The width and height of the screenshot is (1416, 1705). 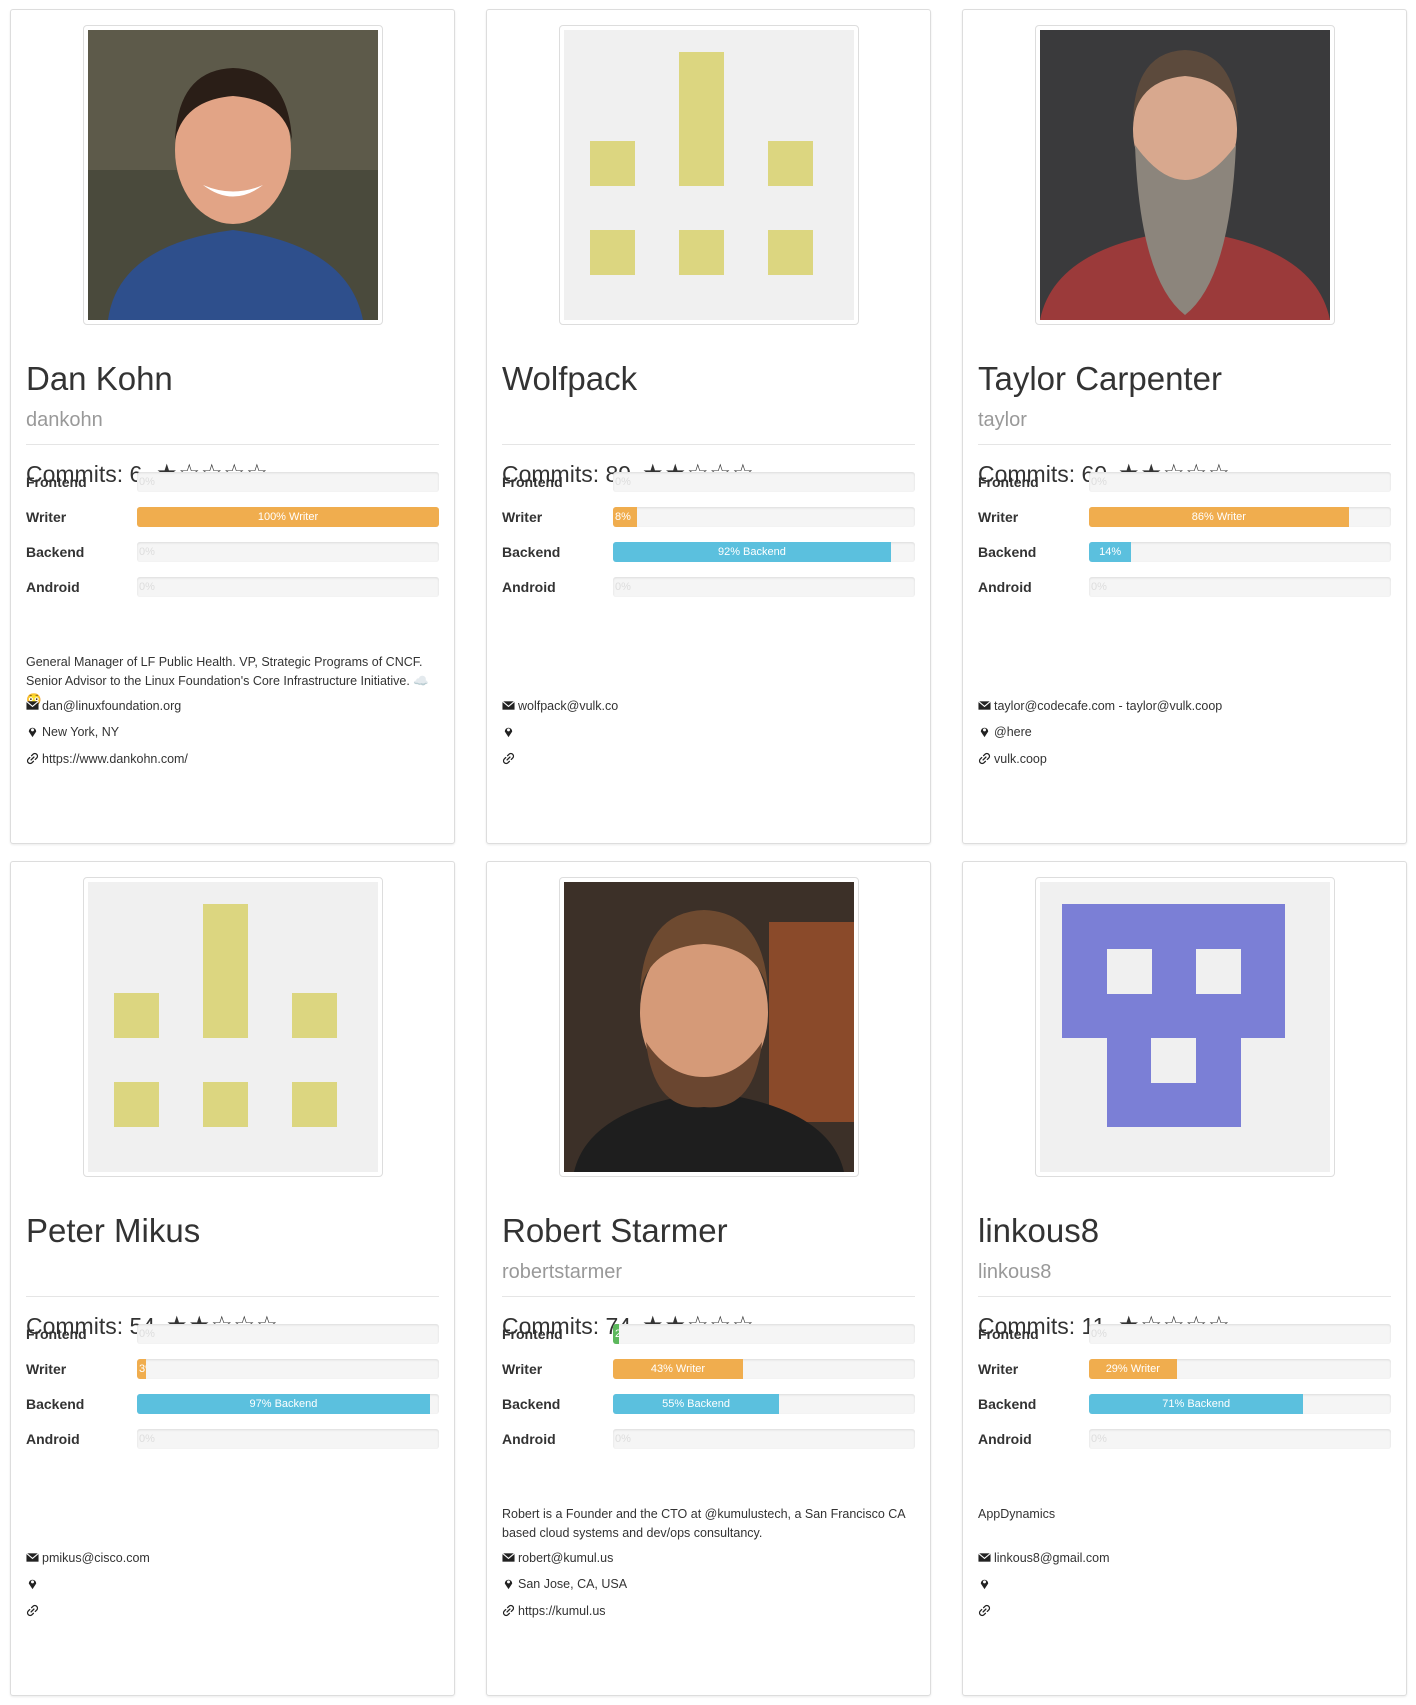 I want to click on skill-row-backend: Backend 71% Backend, so click(x=1184, y=1405).